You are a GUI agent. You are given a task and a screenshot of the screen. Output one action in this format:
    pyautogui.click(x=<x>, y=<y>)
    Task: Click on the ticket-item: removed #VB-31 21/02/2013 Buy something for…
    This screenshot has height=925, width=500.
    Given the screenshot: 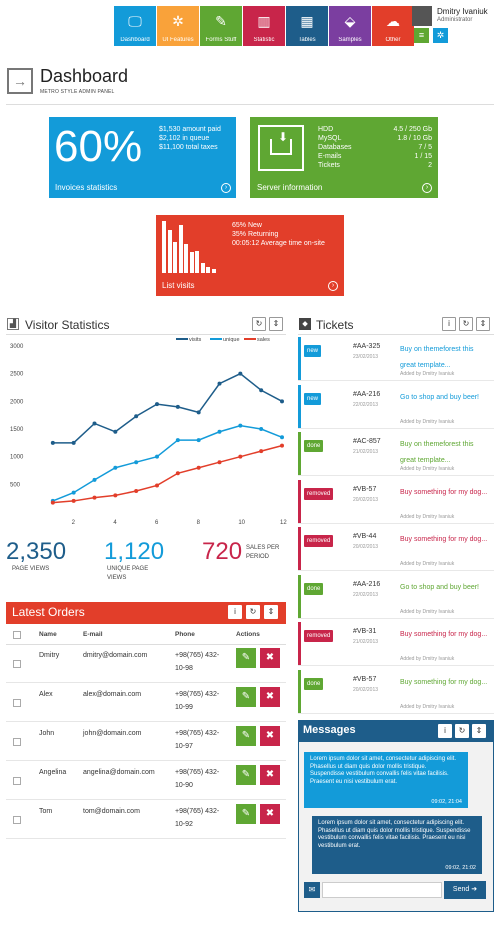 What is the action you would take?
    pyautogui.click(x=396, y=644)
    